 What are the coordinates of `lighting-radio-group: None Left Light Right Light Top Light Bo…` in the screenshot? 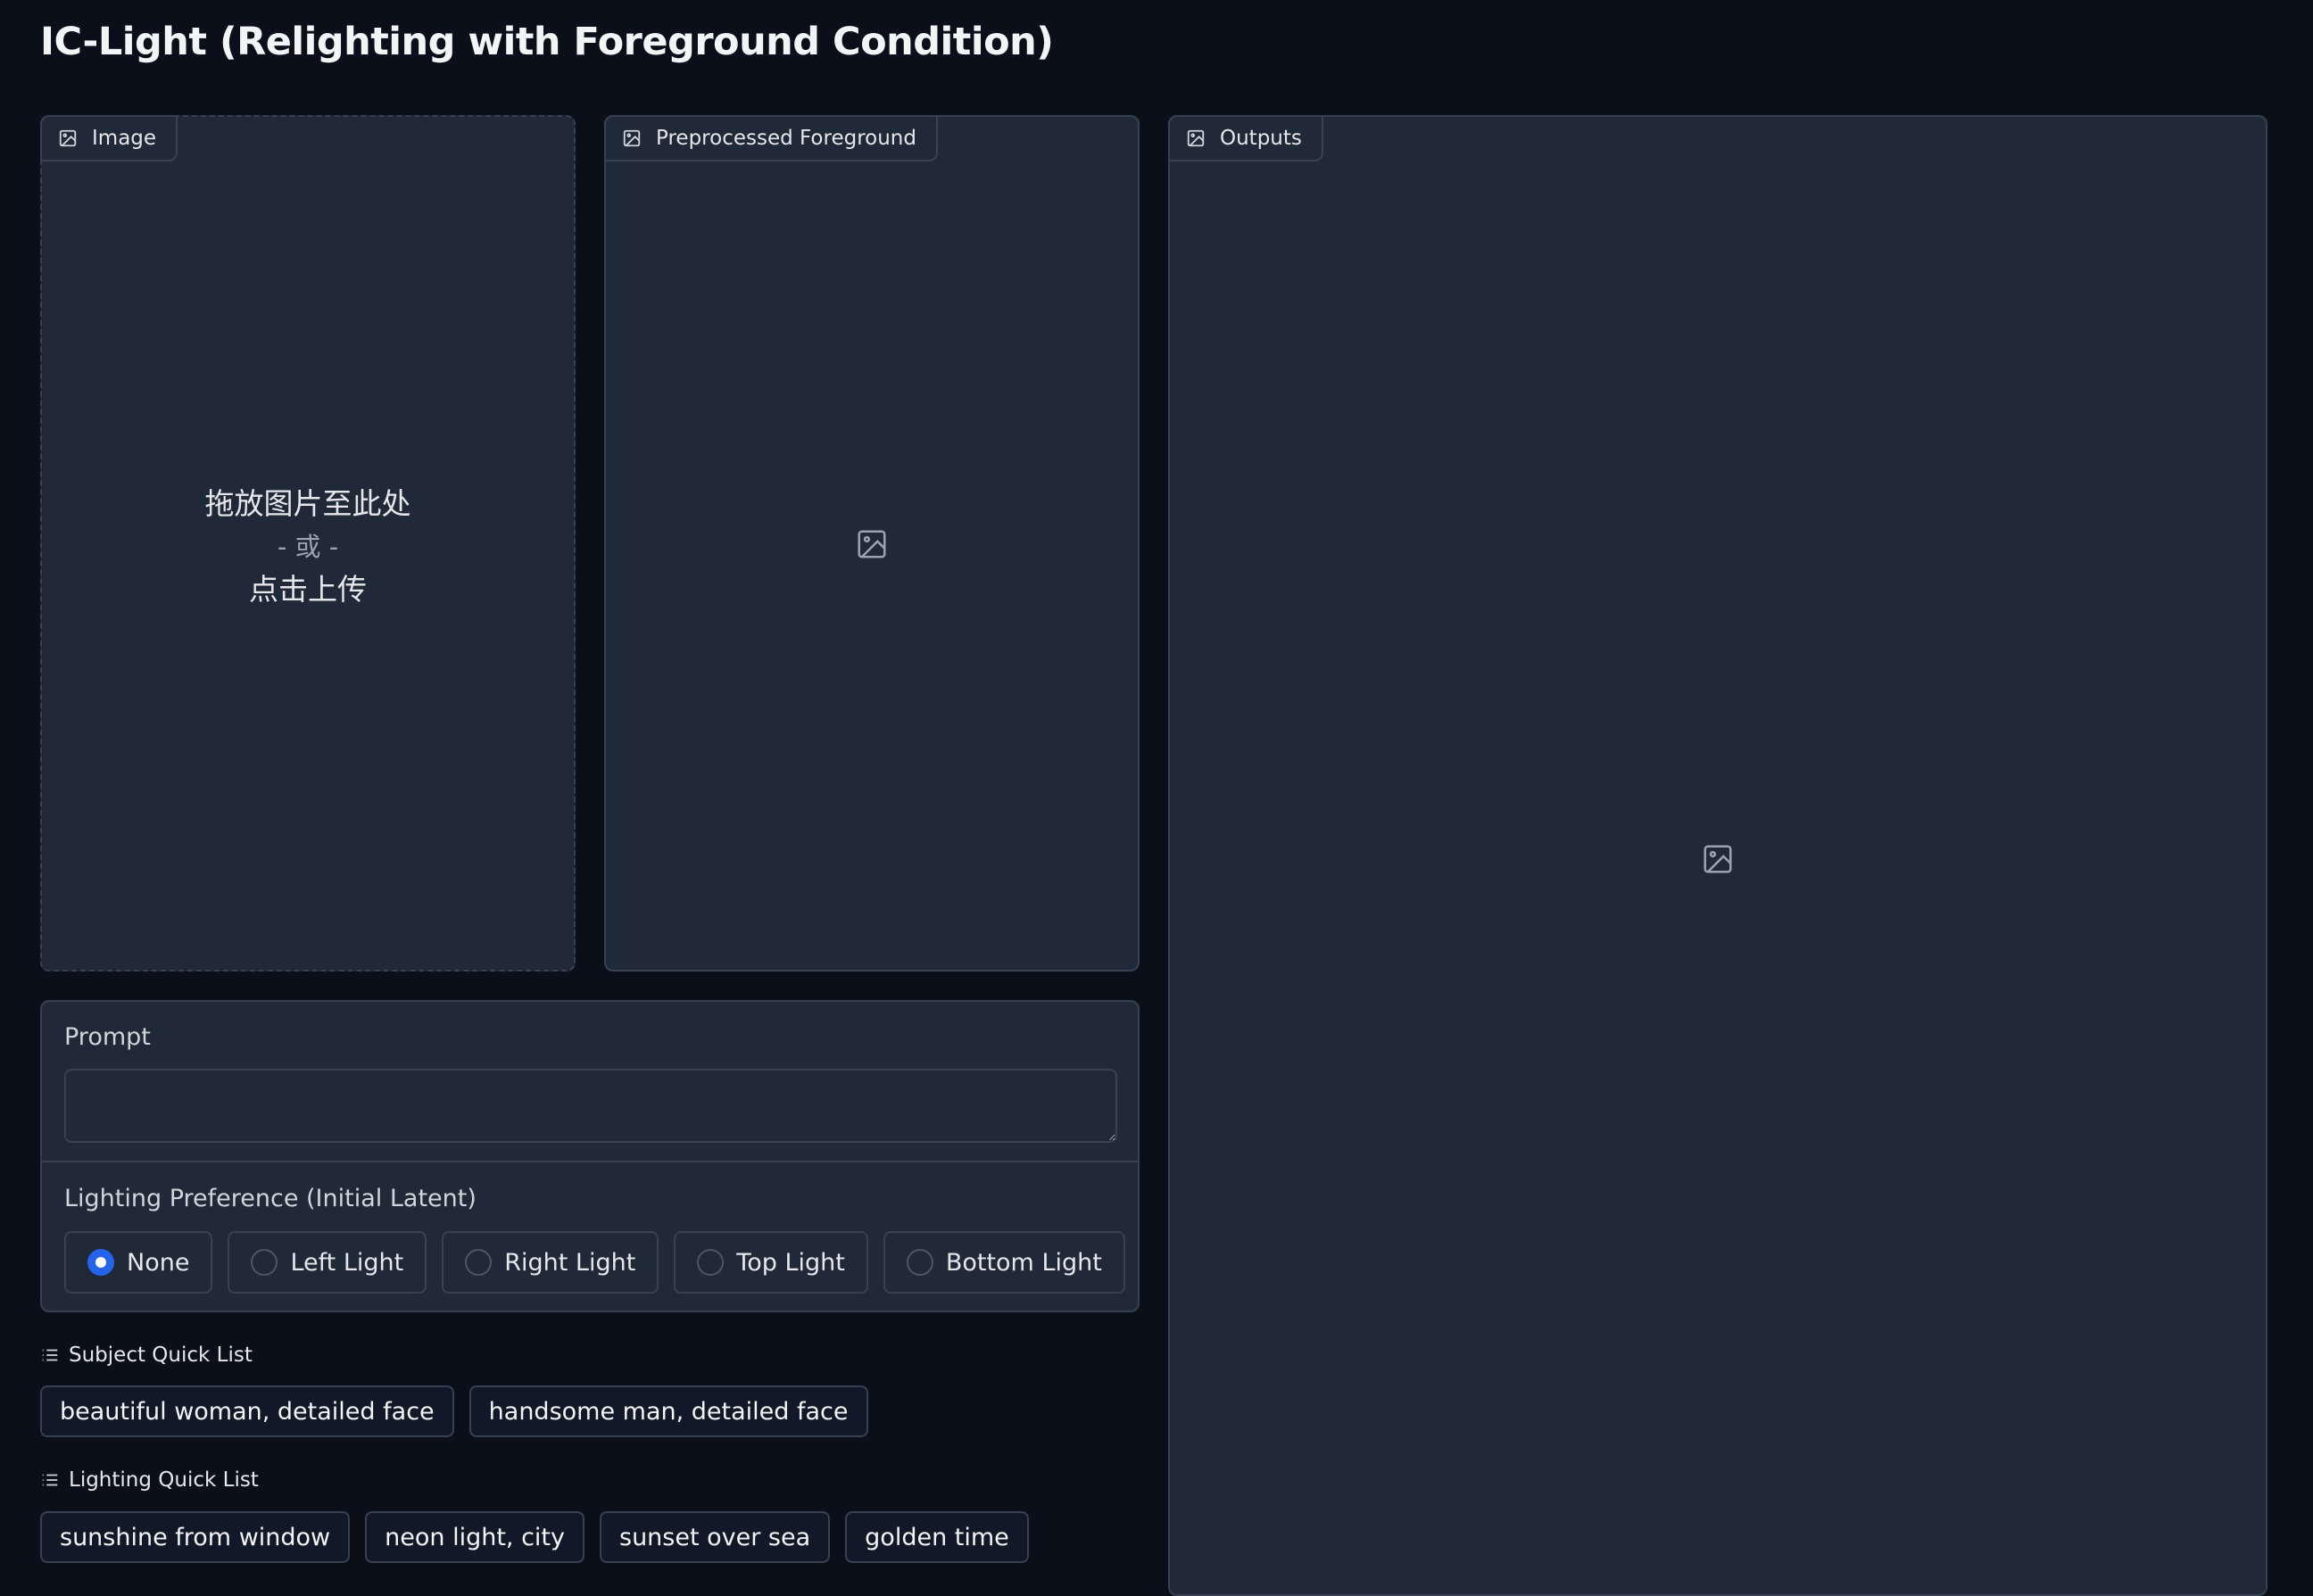 It's located at (594, 1262).